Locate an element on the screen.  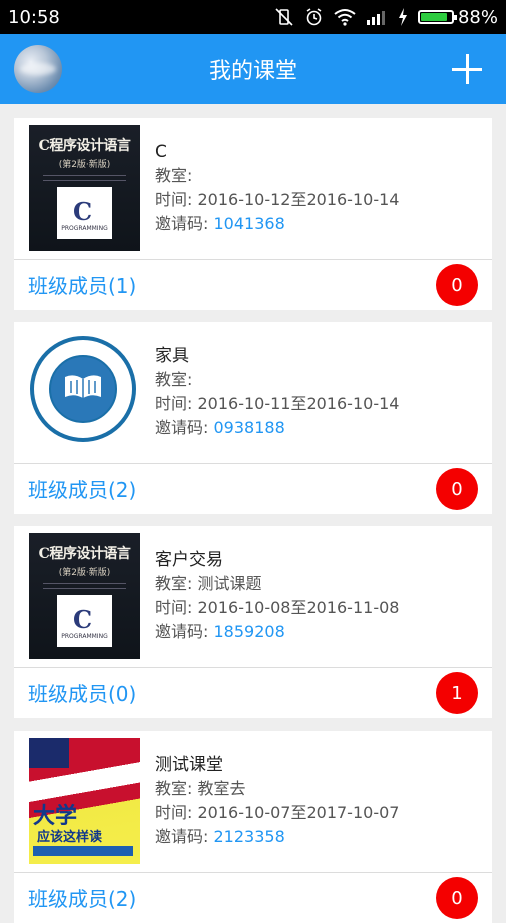
invite-code: 2123358 is located at coordinates (249, 836).